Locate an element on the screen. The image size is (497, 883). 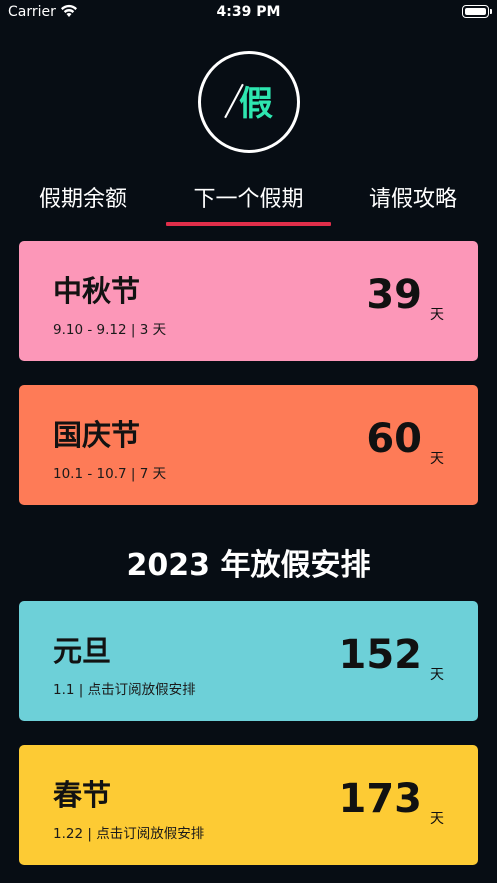
holiday-name: 春节 is located at coordinates (82, 795).